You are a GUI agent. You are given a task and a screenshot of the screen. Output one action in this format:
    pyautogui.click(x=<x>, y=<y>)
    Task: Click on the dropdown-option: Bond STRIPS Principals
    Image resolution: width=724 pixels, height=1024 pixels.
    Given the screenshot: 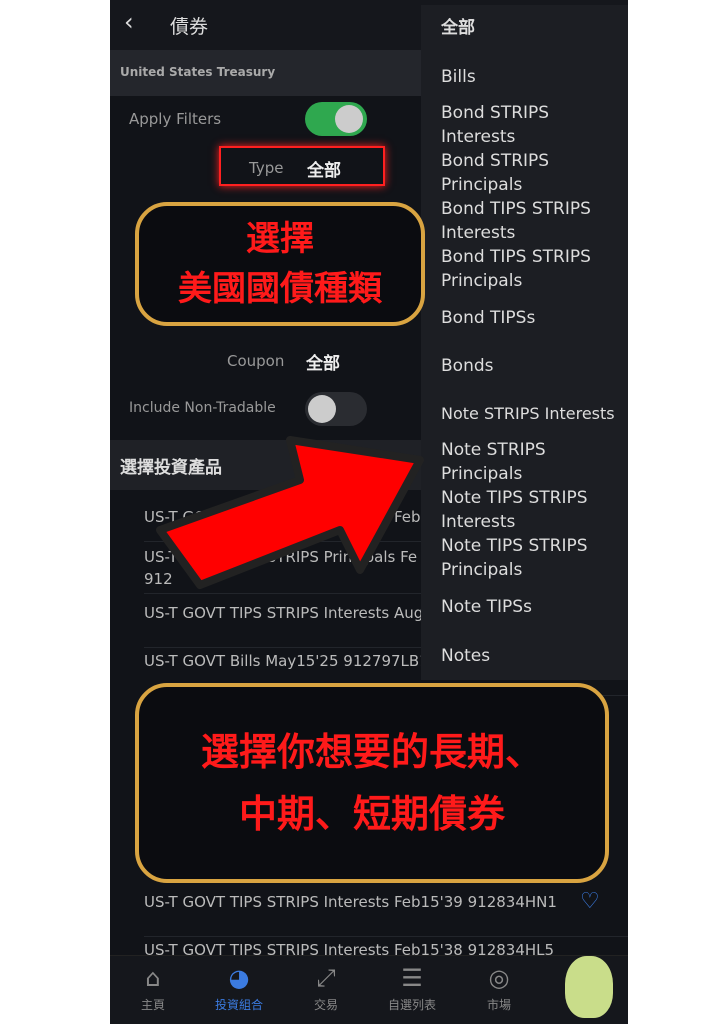 What is the action you would take?
    pyautogui.click(x=533, y=173)
    